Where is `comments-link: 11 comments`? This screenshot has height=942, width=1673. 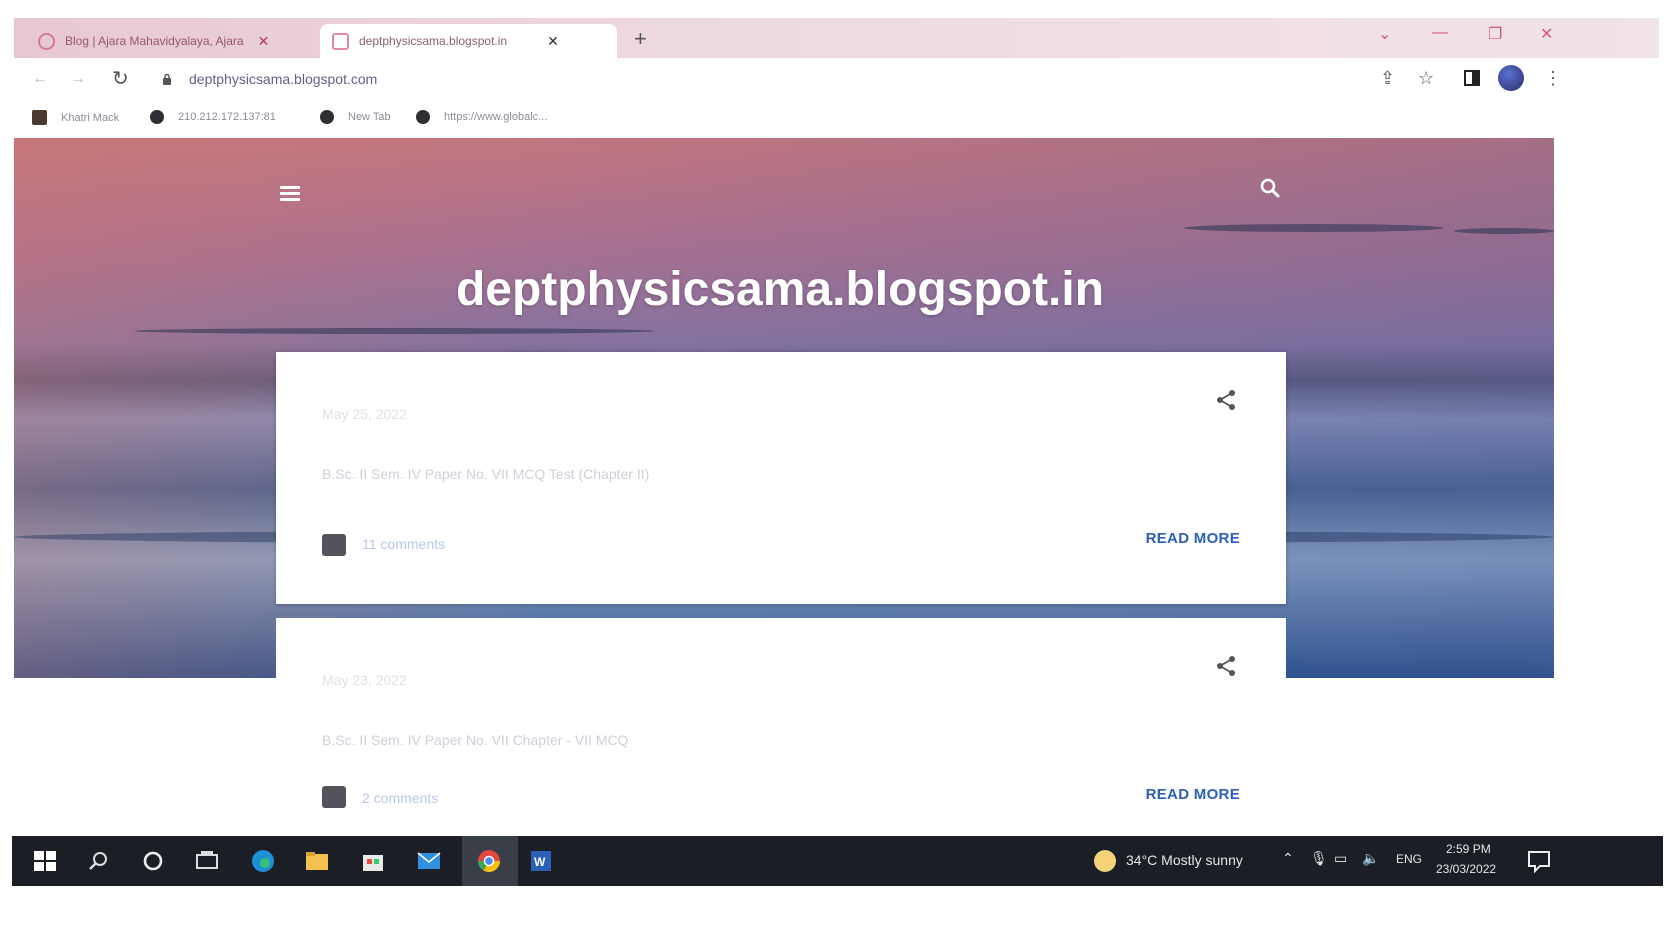 comments-link: 11 comments is located at coordinates (403, 544).